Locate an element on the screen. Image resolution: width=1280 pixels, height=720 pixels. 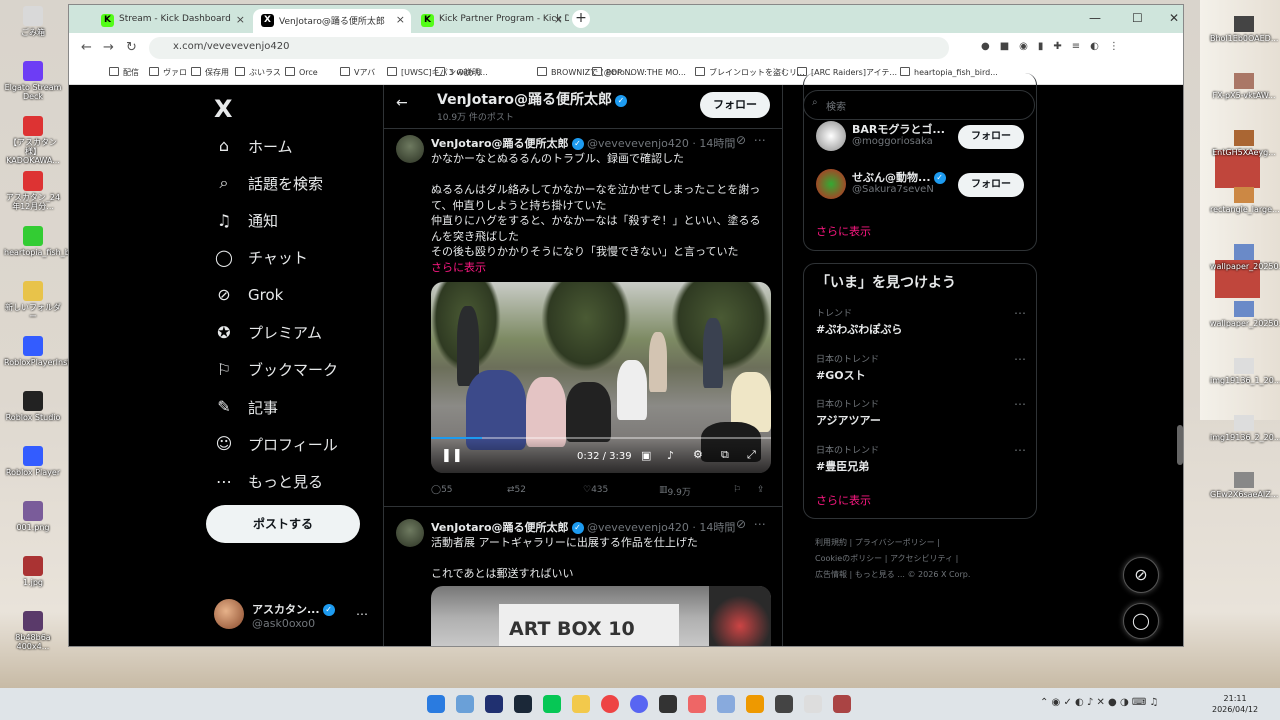
bookmark-item: ぶいラス is located at coordinates (258, 72).